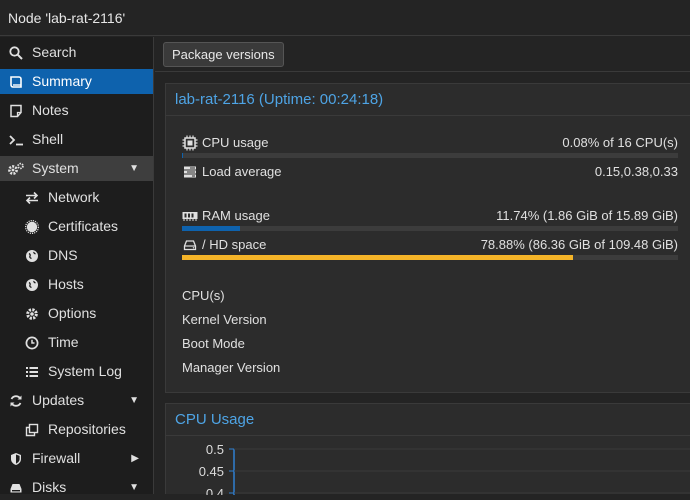 This screenshot has width=690, height=500. I want to click on cpu-usage-row: CPU usage 0.08% of 16 CPU(s), so click(430, 143).